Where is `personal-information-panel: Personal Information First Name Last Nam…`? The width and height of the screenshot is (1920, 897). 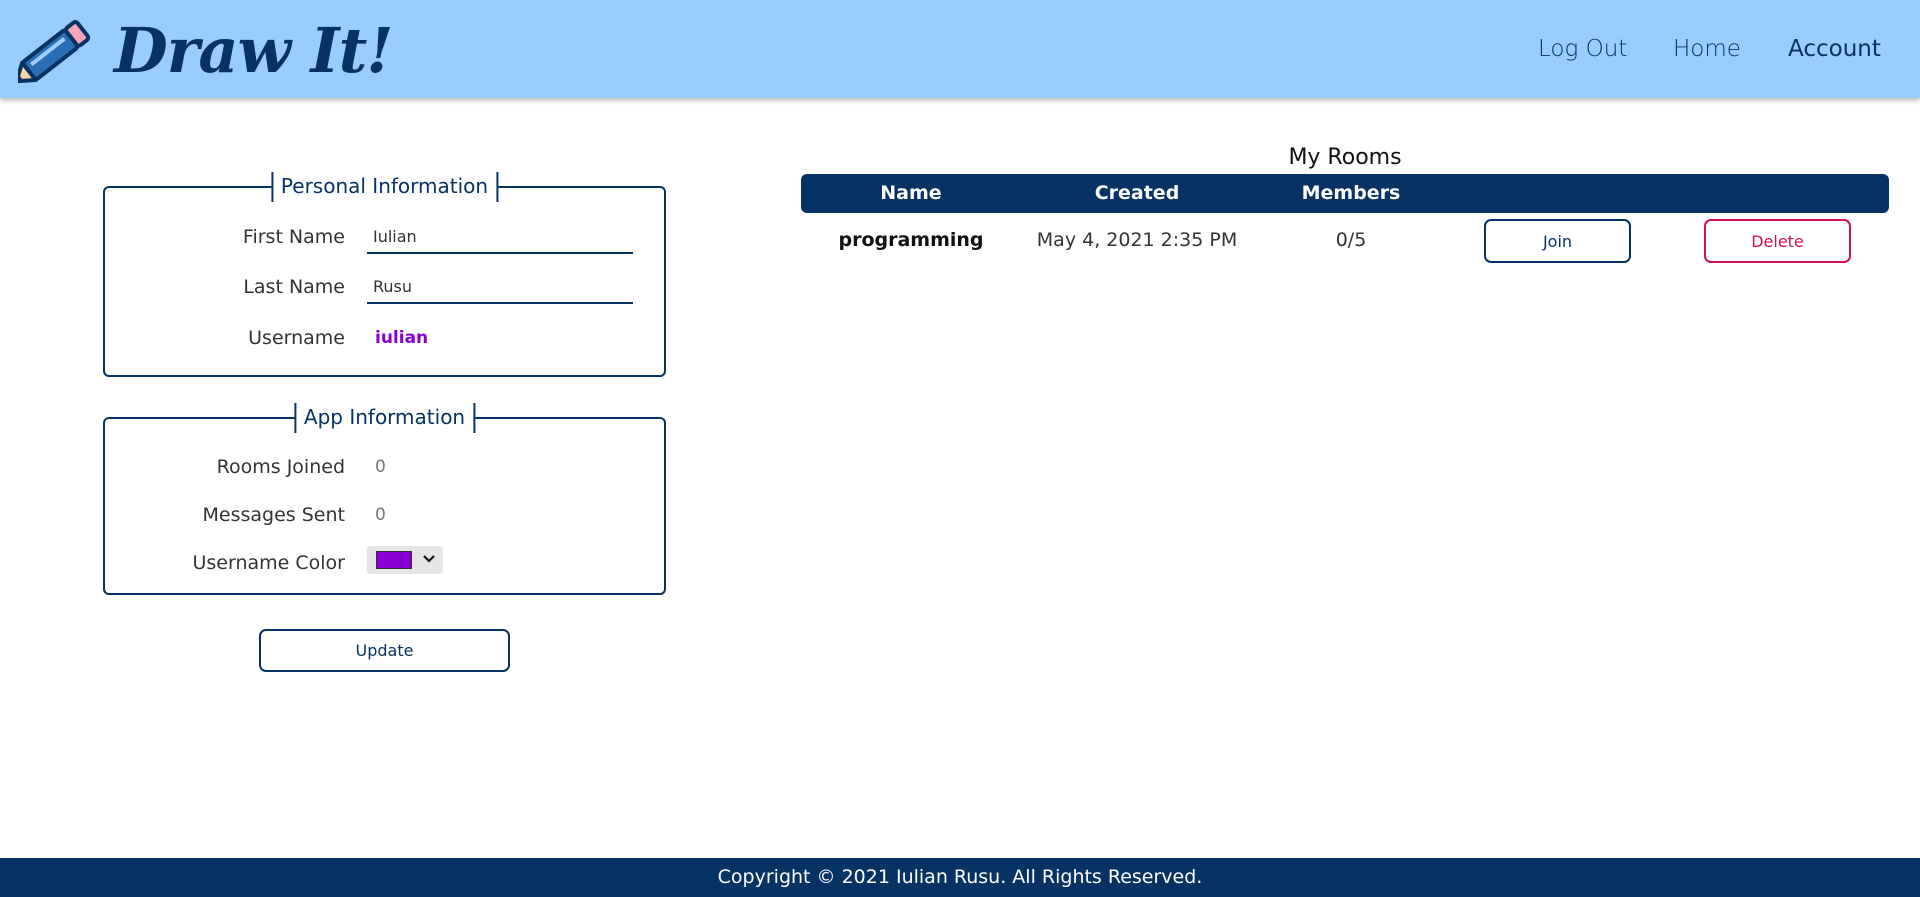 personal-information-panel: Personal Information First Name Last Nam… is located at coordinates (384, 274).